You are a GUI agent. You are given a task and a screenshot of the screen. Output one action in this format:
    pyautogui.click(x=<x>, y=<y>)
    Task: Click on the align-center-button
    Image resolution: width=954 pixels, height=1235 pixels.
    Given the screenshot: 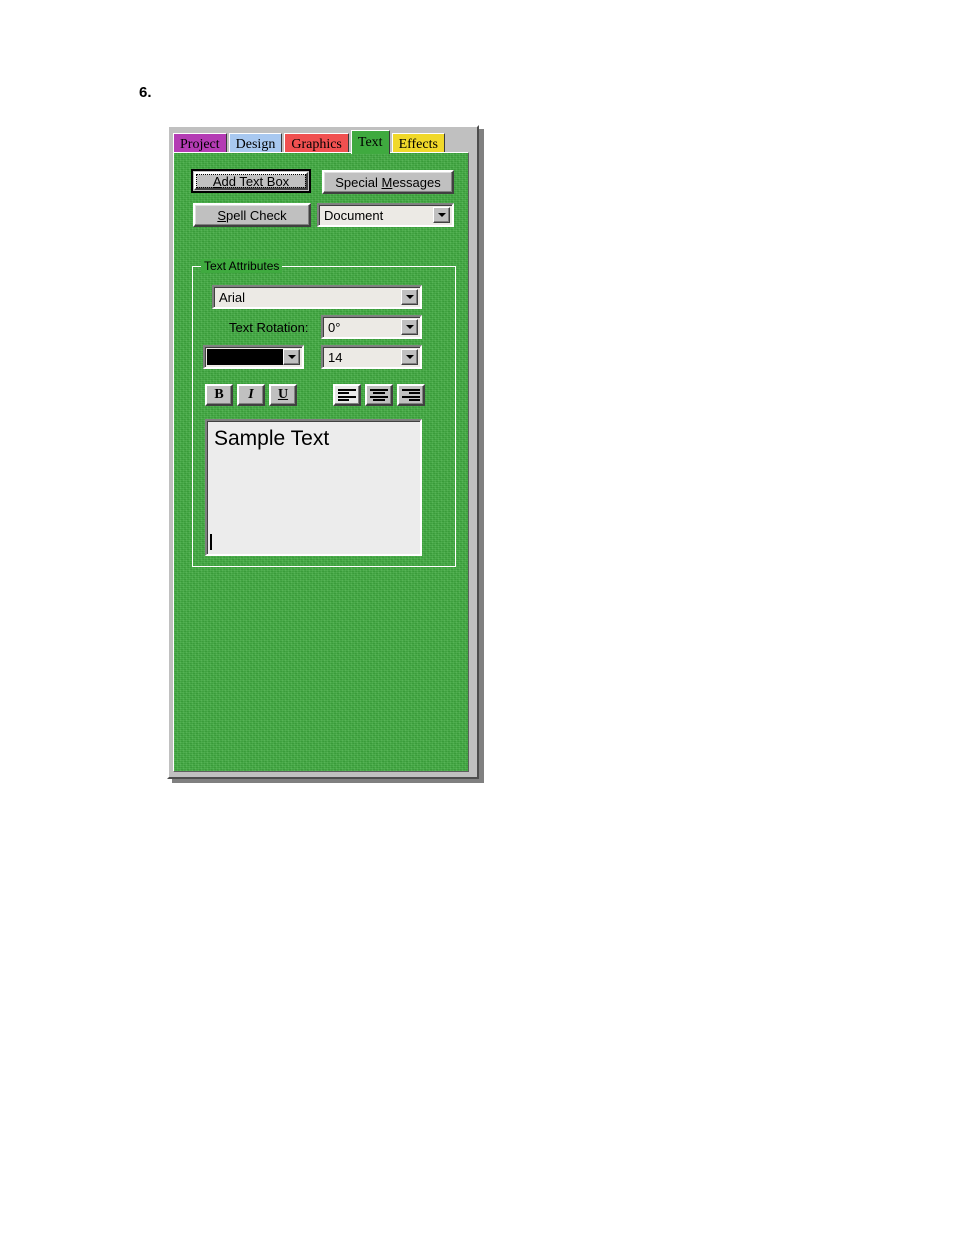 What is the action you would take?
    pyautogui.click(x=379, y=395)
    